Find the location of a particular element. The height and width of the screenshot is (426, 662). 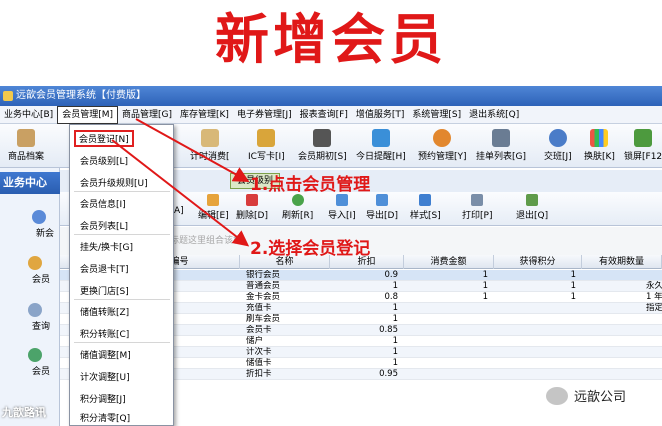

arrow-step2 is located at coordinates (180, 193).